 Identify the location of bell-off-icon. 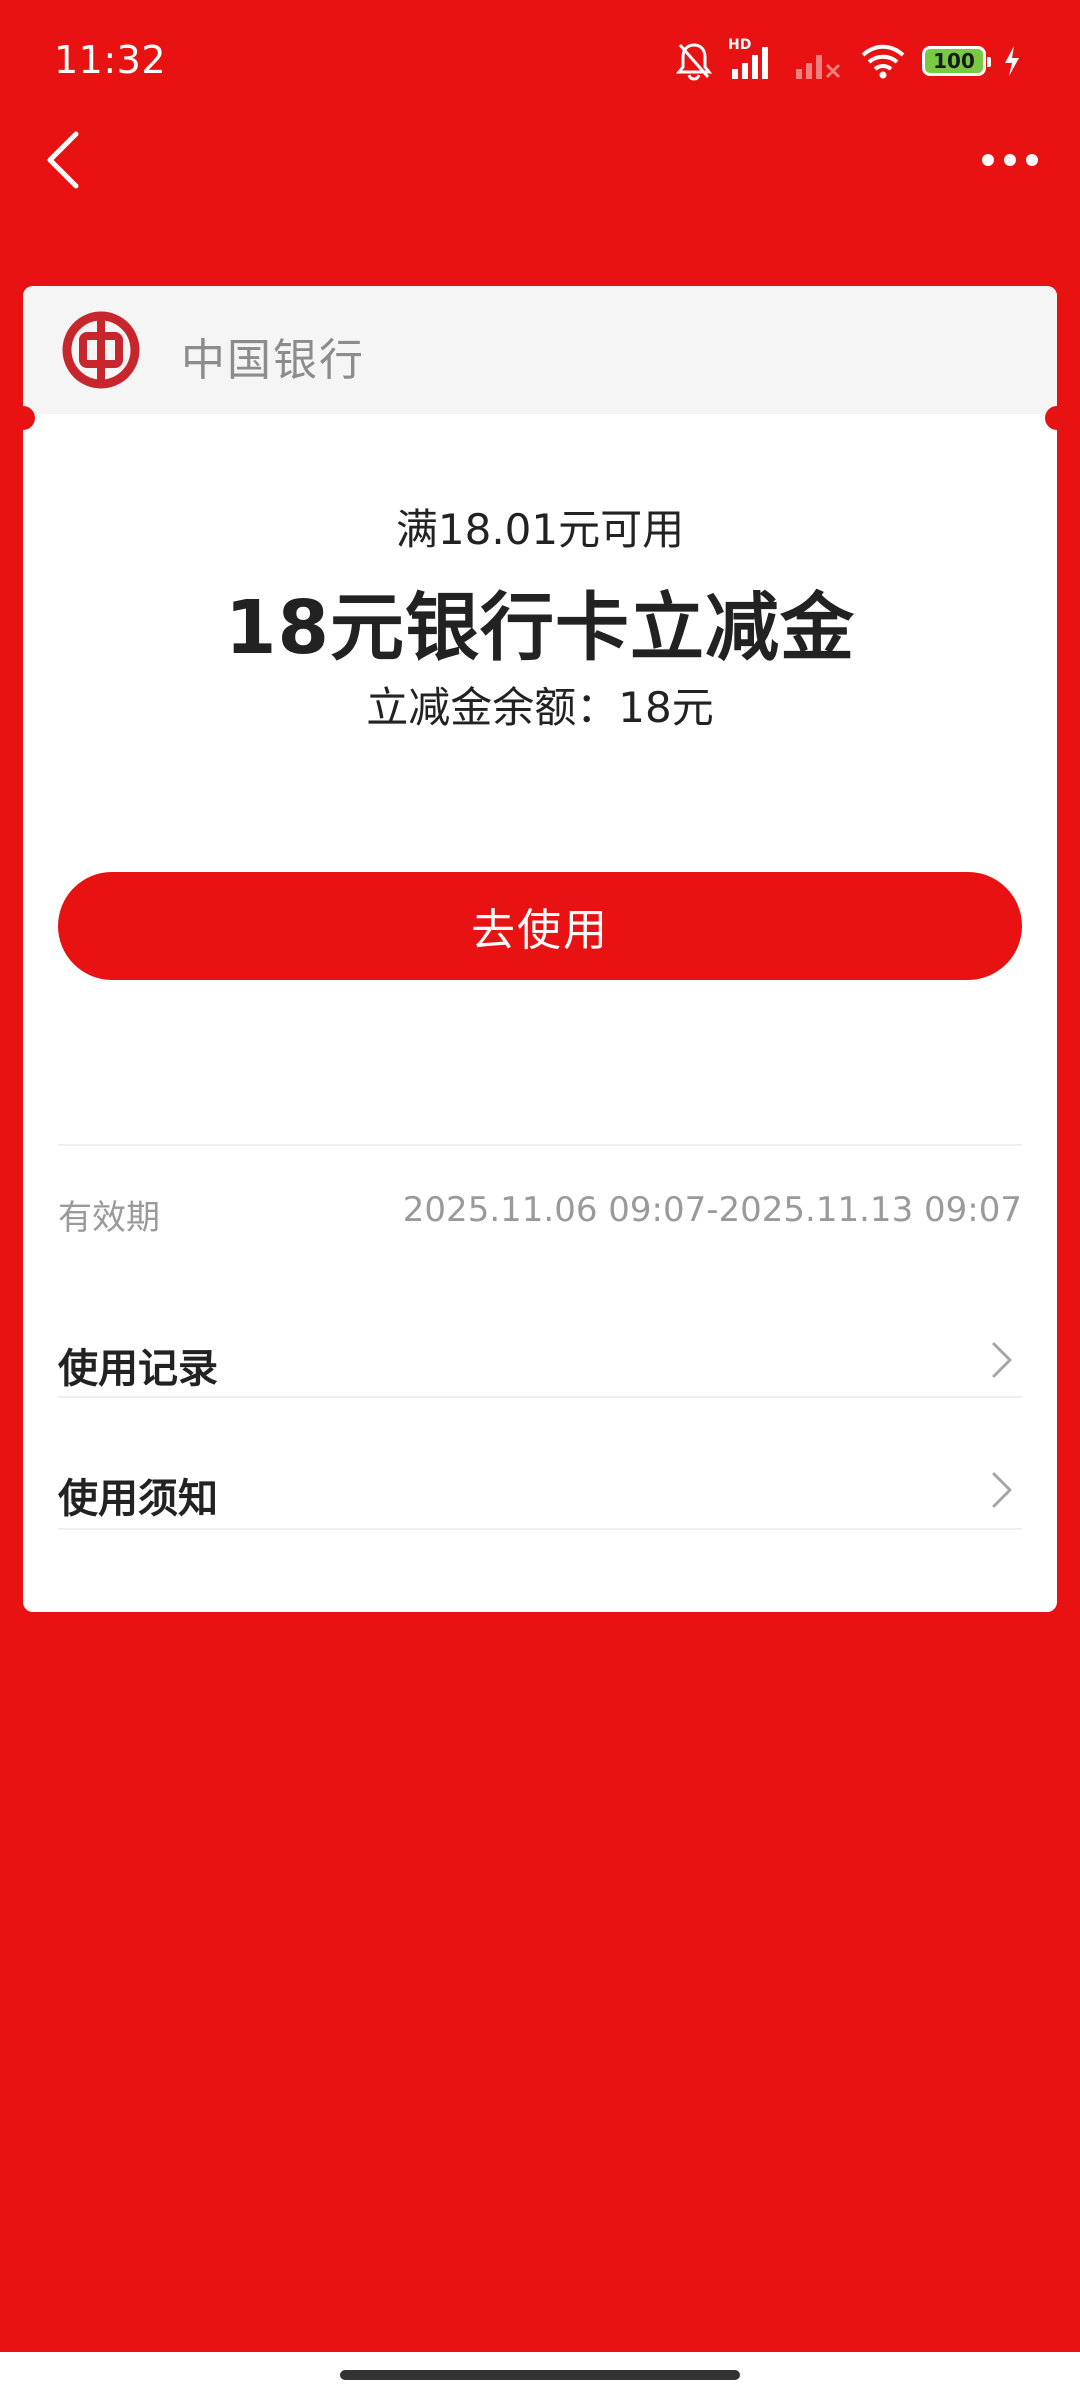
(694, 62).